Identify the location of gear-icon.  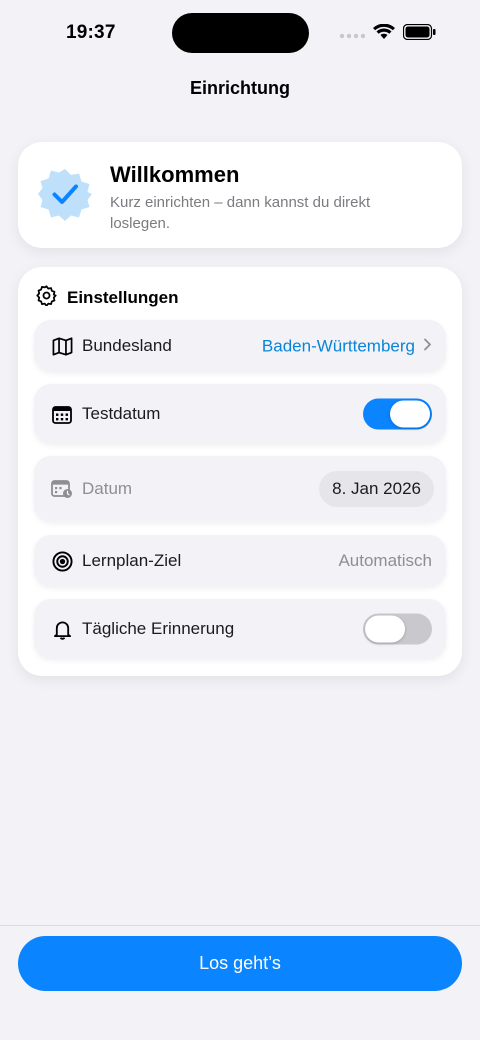
(46, 298).